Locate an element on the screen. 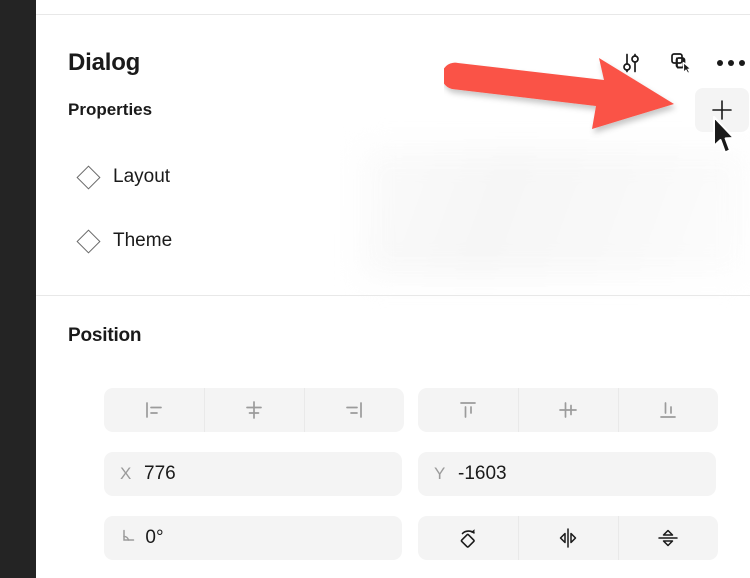  property-row-layout: Layout is located at coordinates (123, 177).